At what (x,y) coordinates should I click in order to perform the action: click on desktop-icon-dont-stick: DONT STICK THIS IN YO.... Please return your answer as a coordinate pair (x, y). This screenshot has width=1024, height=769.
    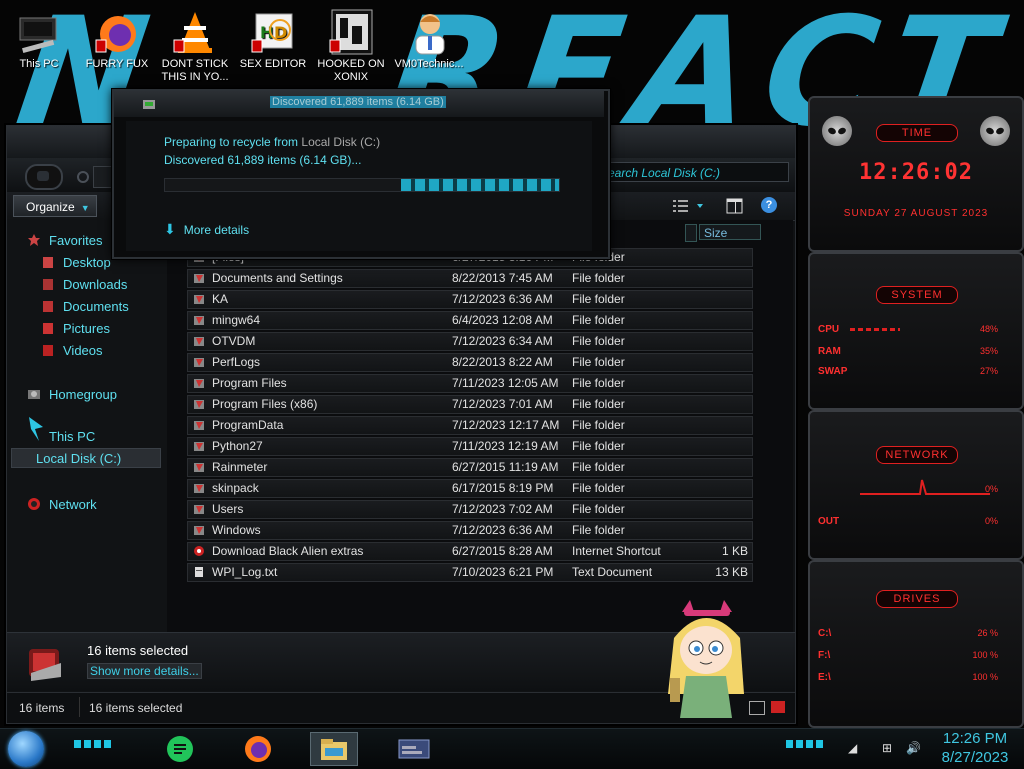
    Looking at the image, I should click on (195, 44).